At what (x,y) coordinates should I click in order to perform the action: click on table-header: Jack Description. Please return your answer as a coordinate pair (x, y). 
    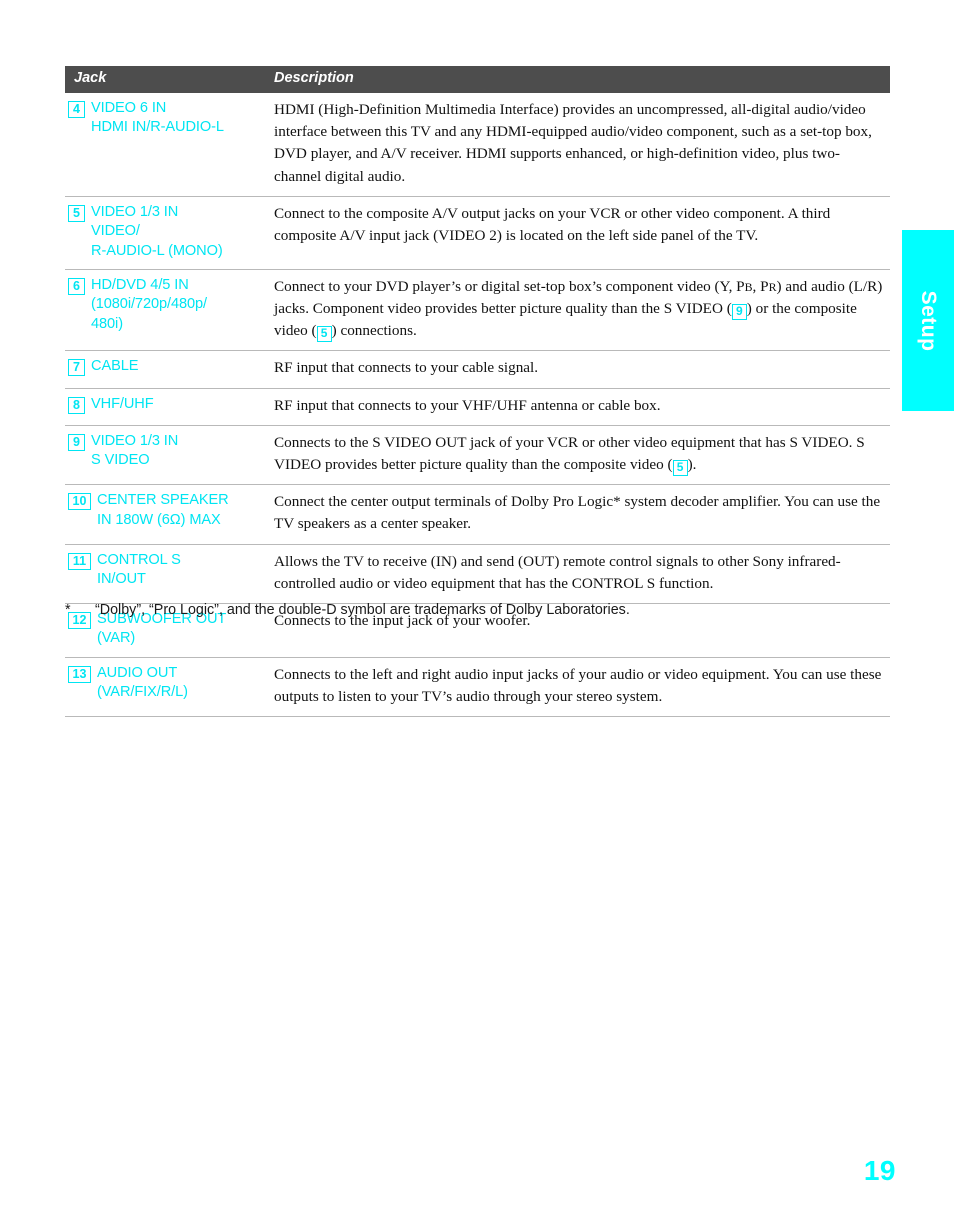
    Looking at the image, I should click on (477, 79).